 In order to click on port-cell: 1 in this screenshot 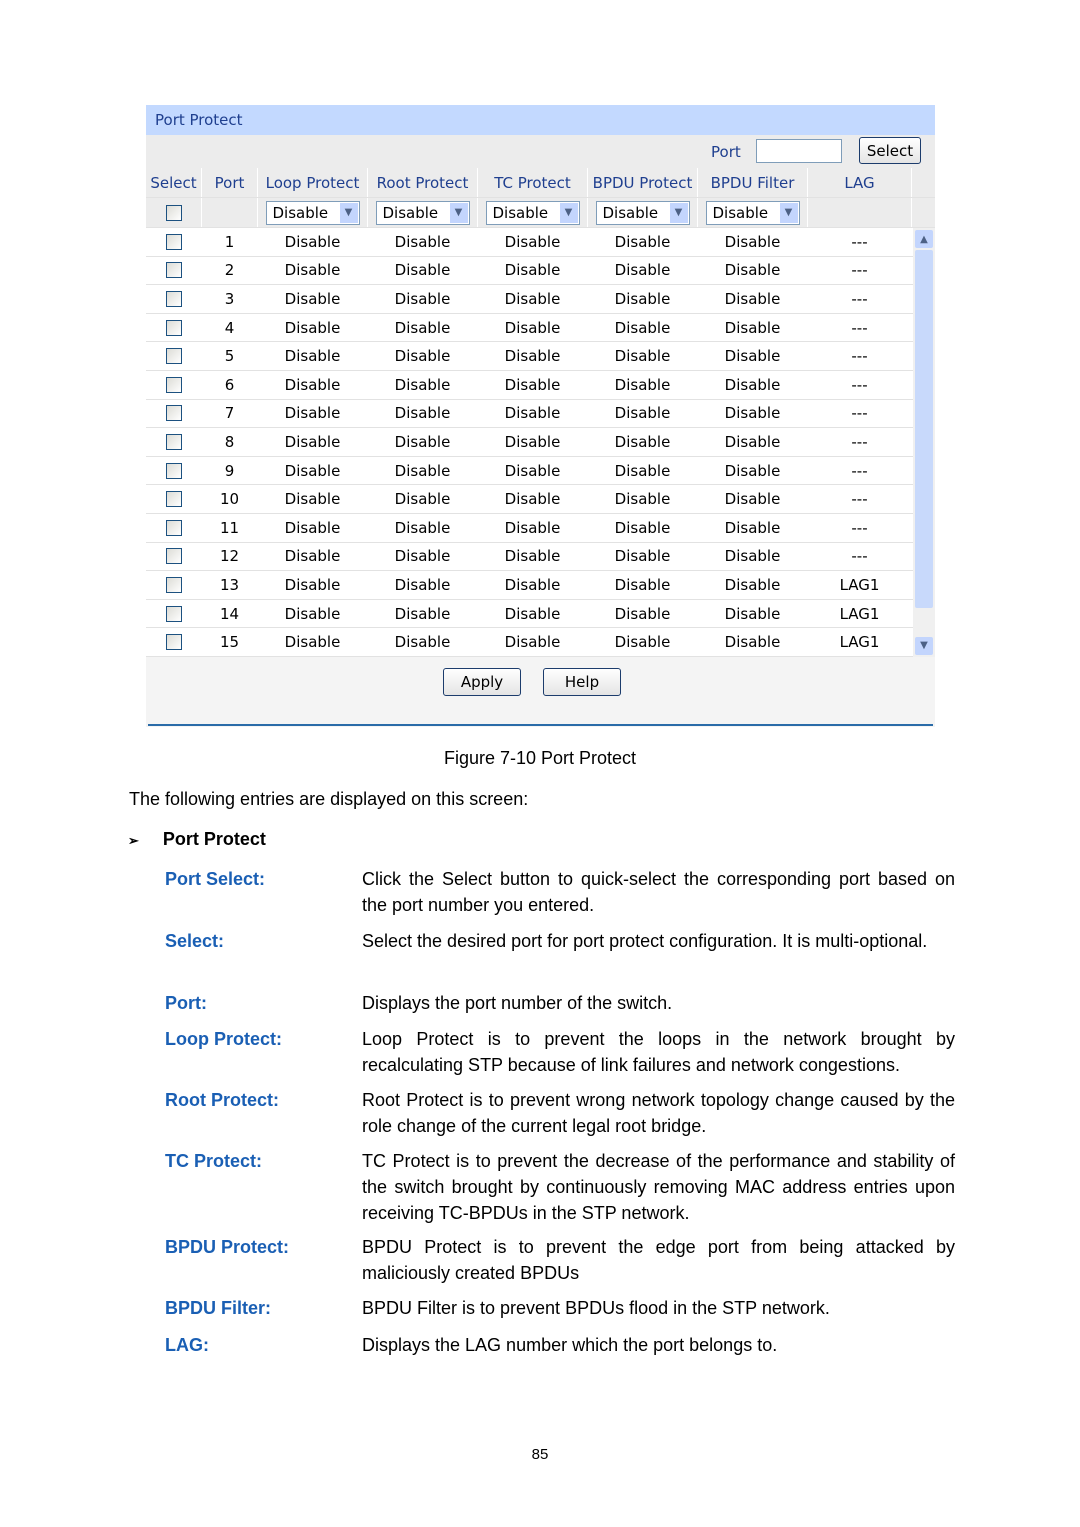, I will do `click(230, 242)`.